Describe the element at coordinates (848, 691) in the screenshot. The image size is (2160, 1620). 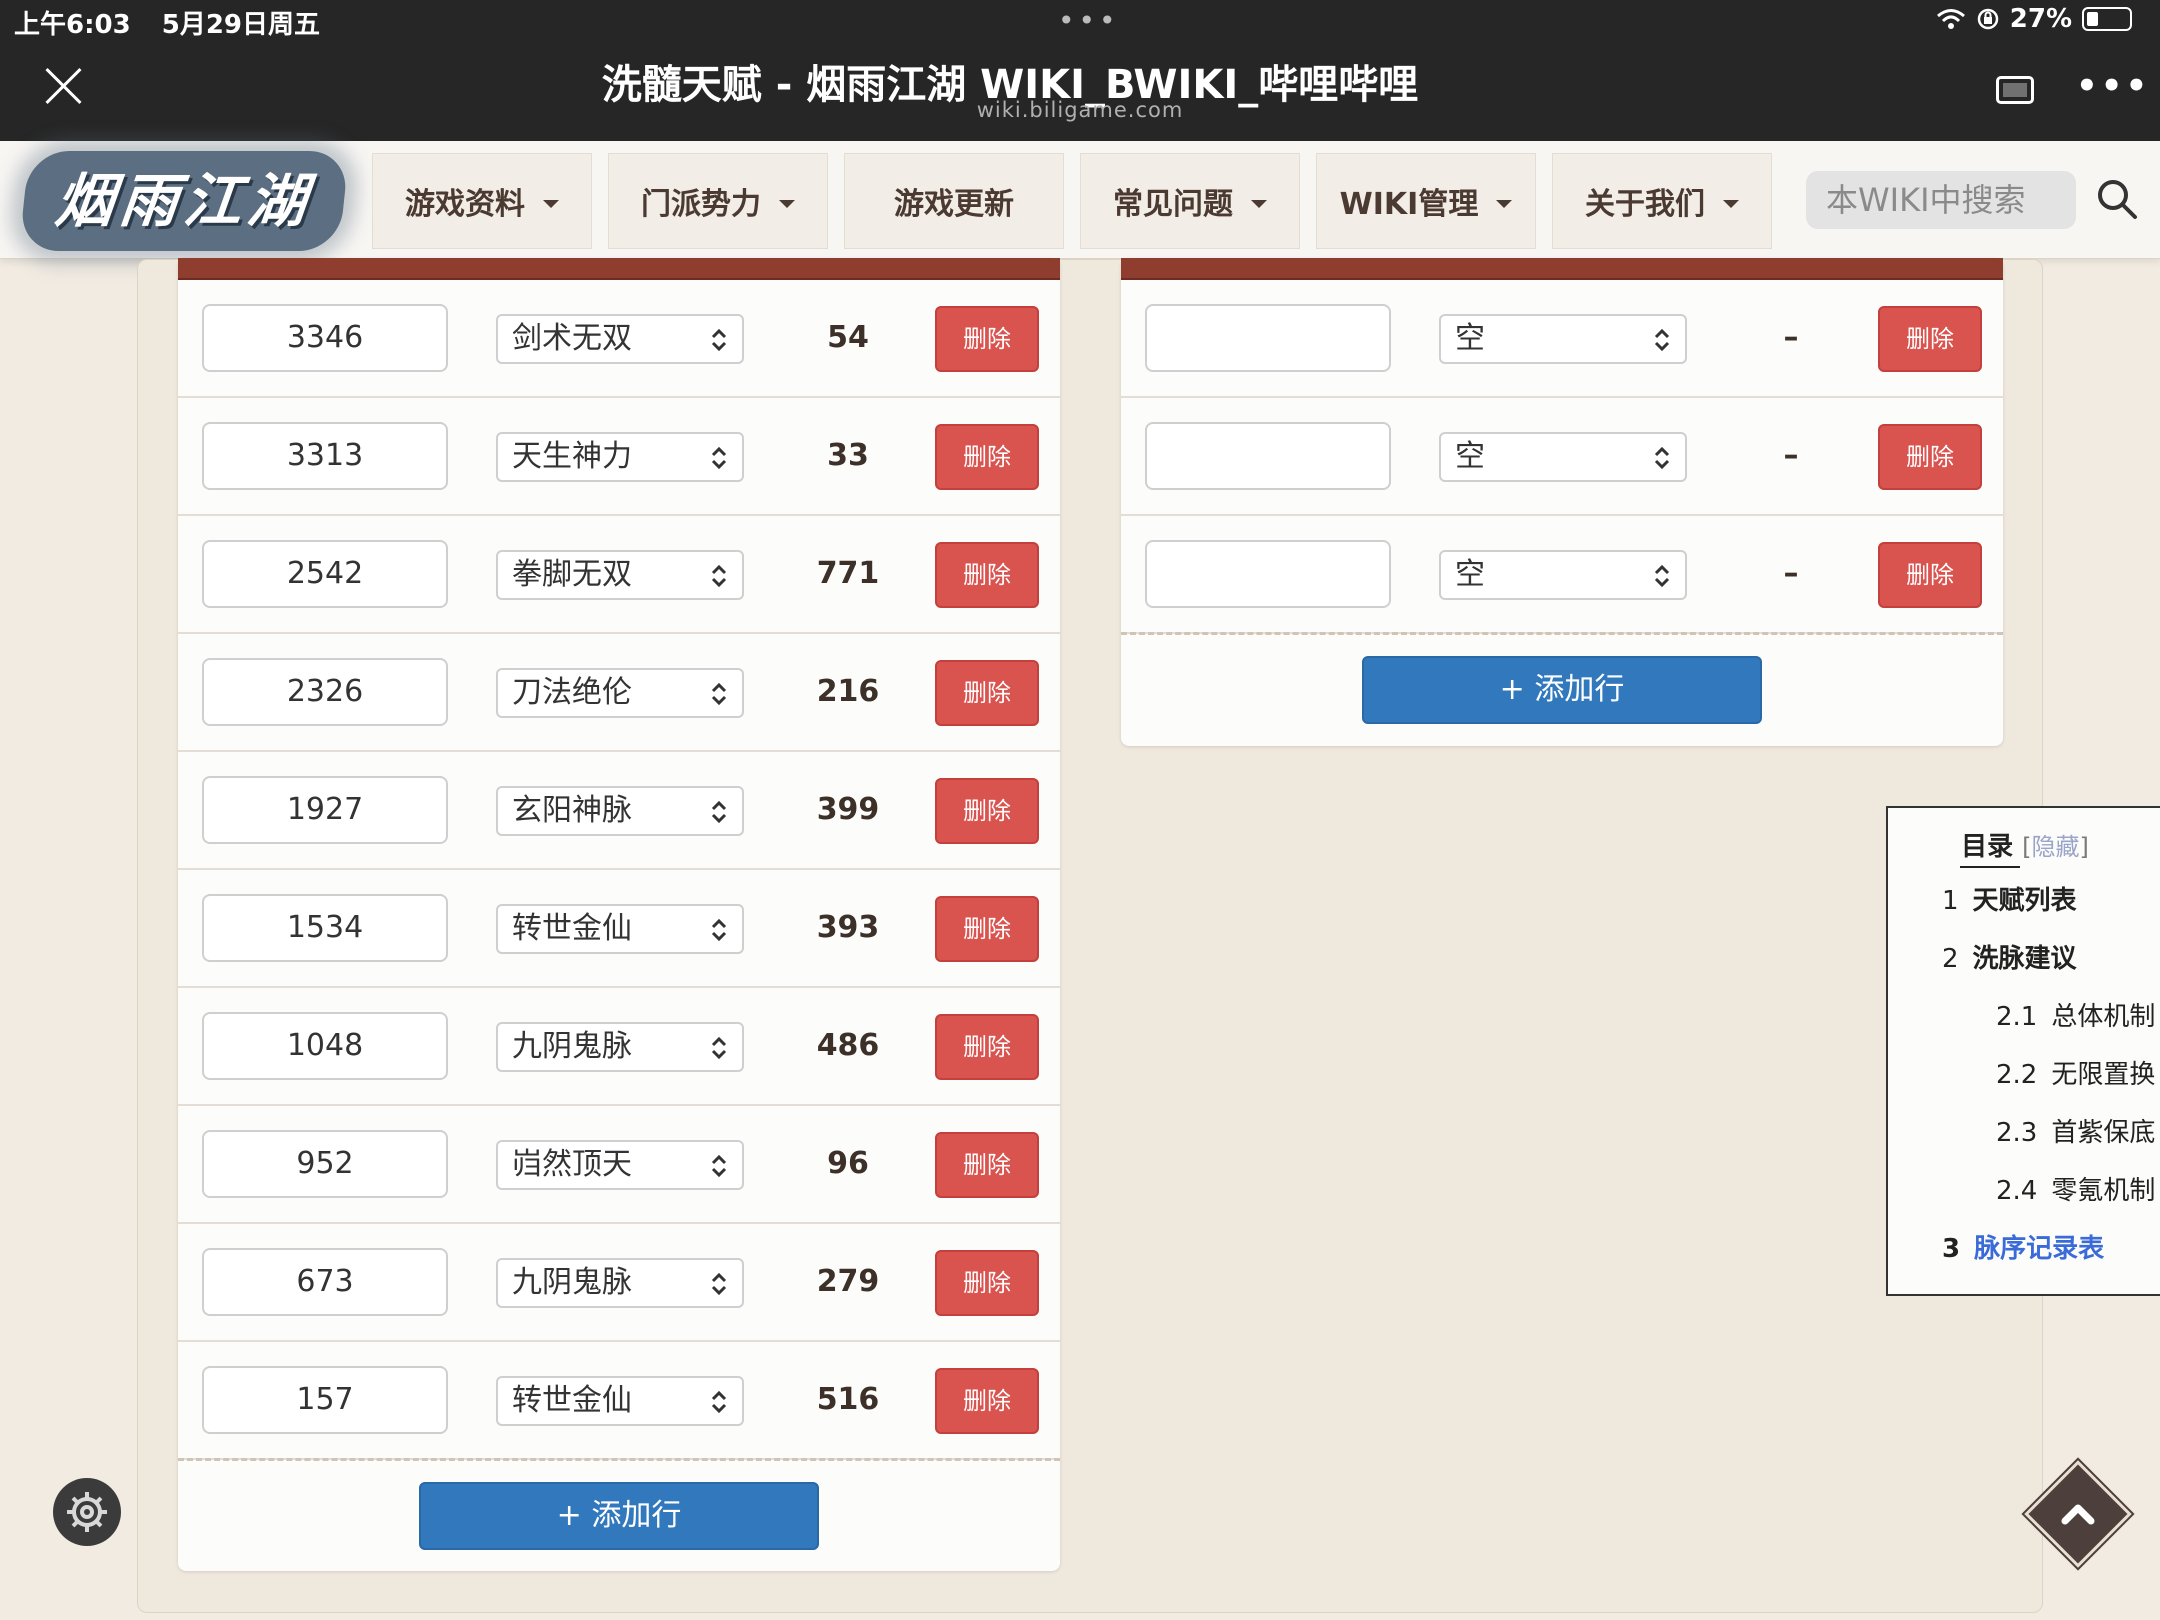
I see `talent-value: 216` at that location.